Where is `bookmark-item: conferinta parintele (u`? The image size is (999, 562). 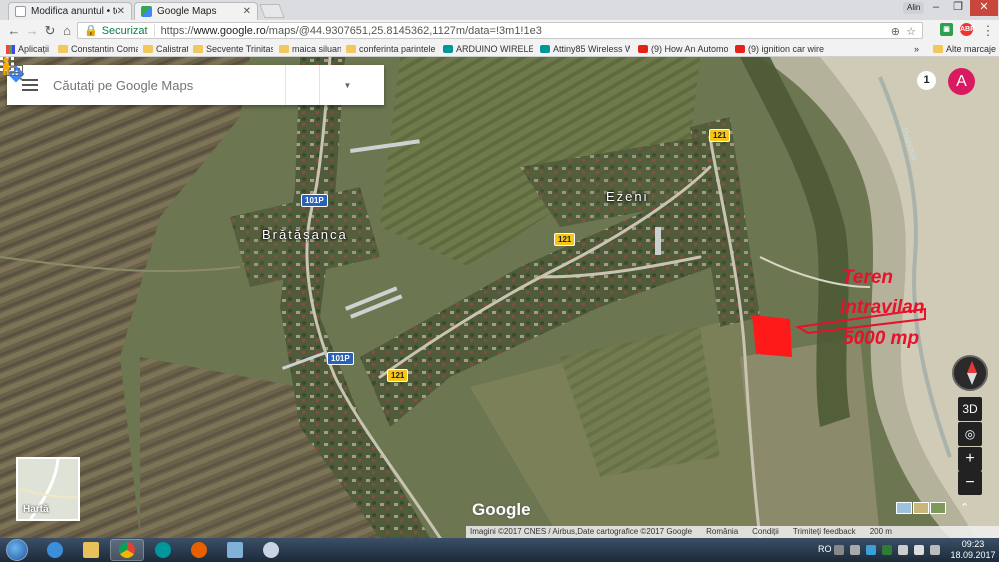 bookmark-item: conferinta parintele (u is located at coordinates (391, 49).